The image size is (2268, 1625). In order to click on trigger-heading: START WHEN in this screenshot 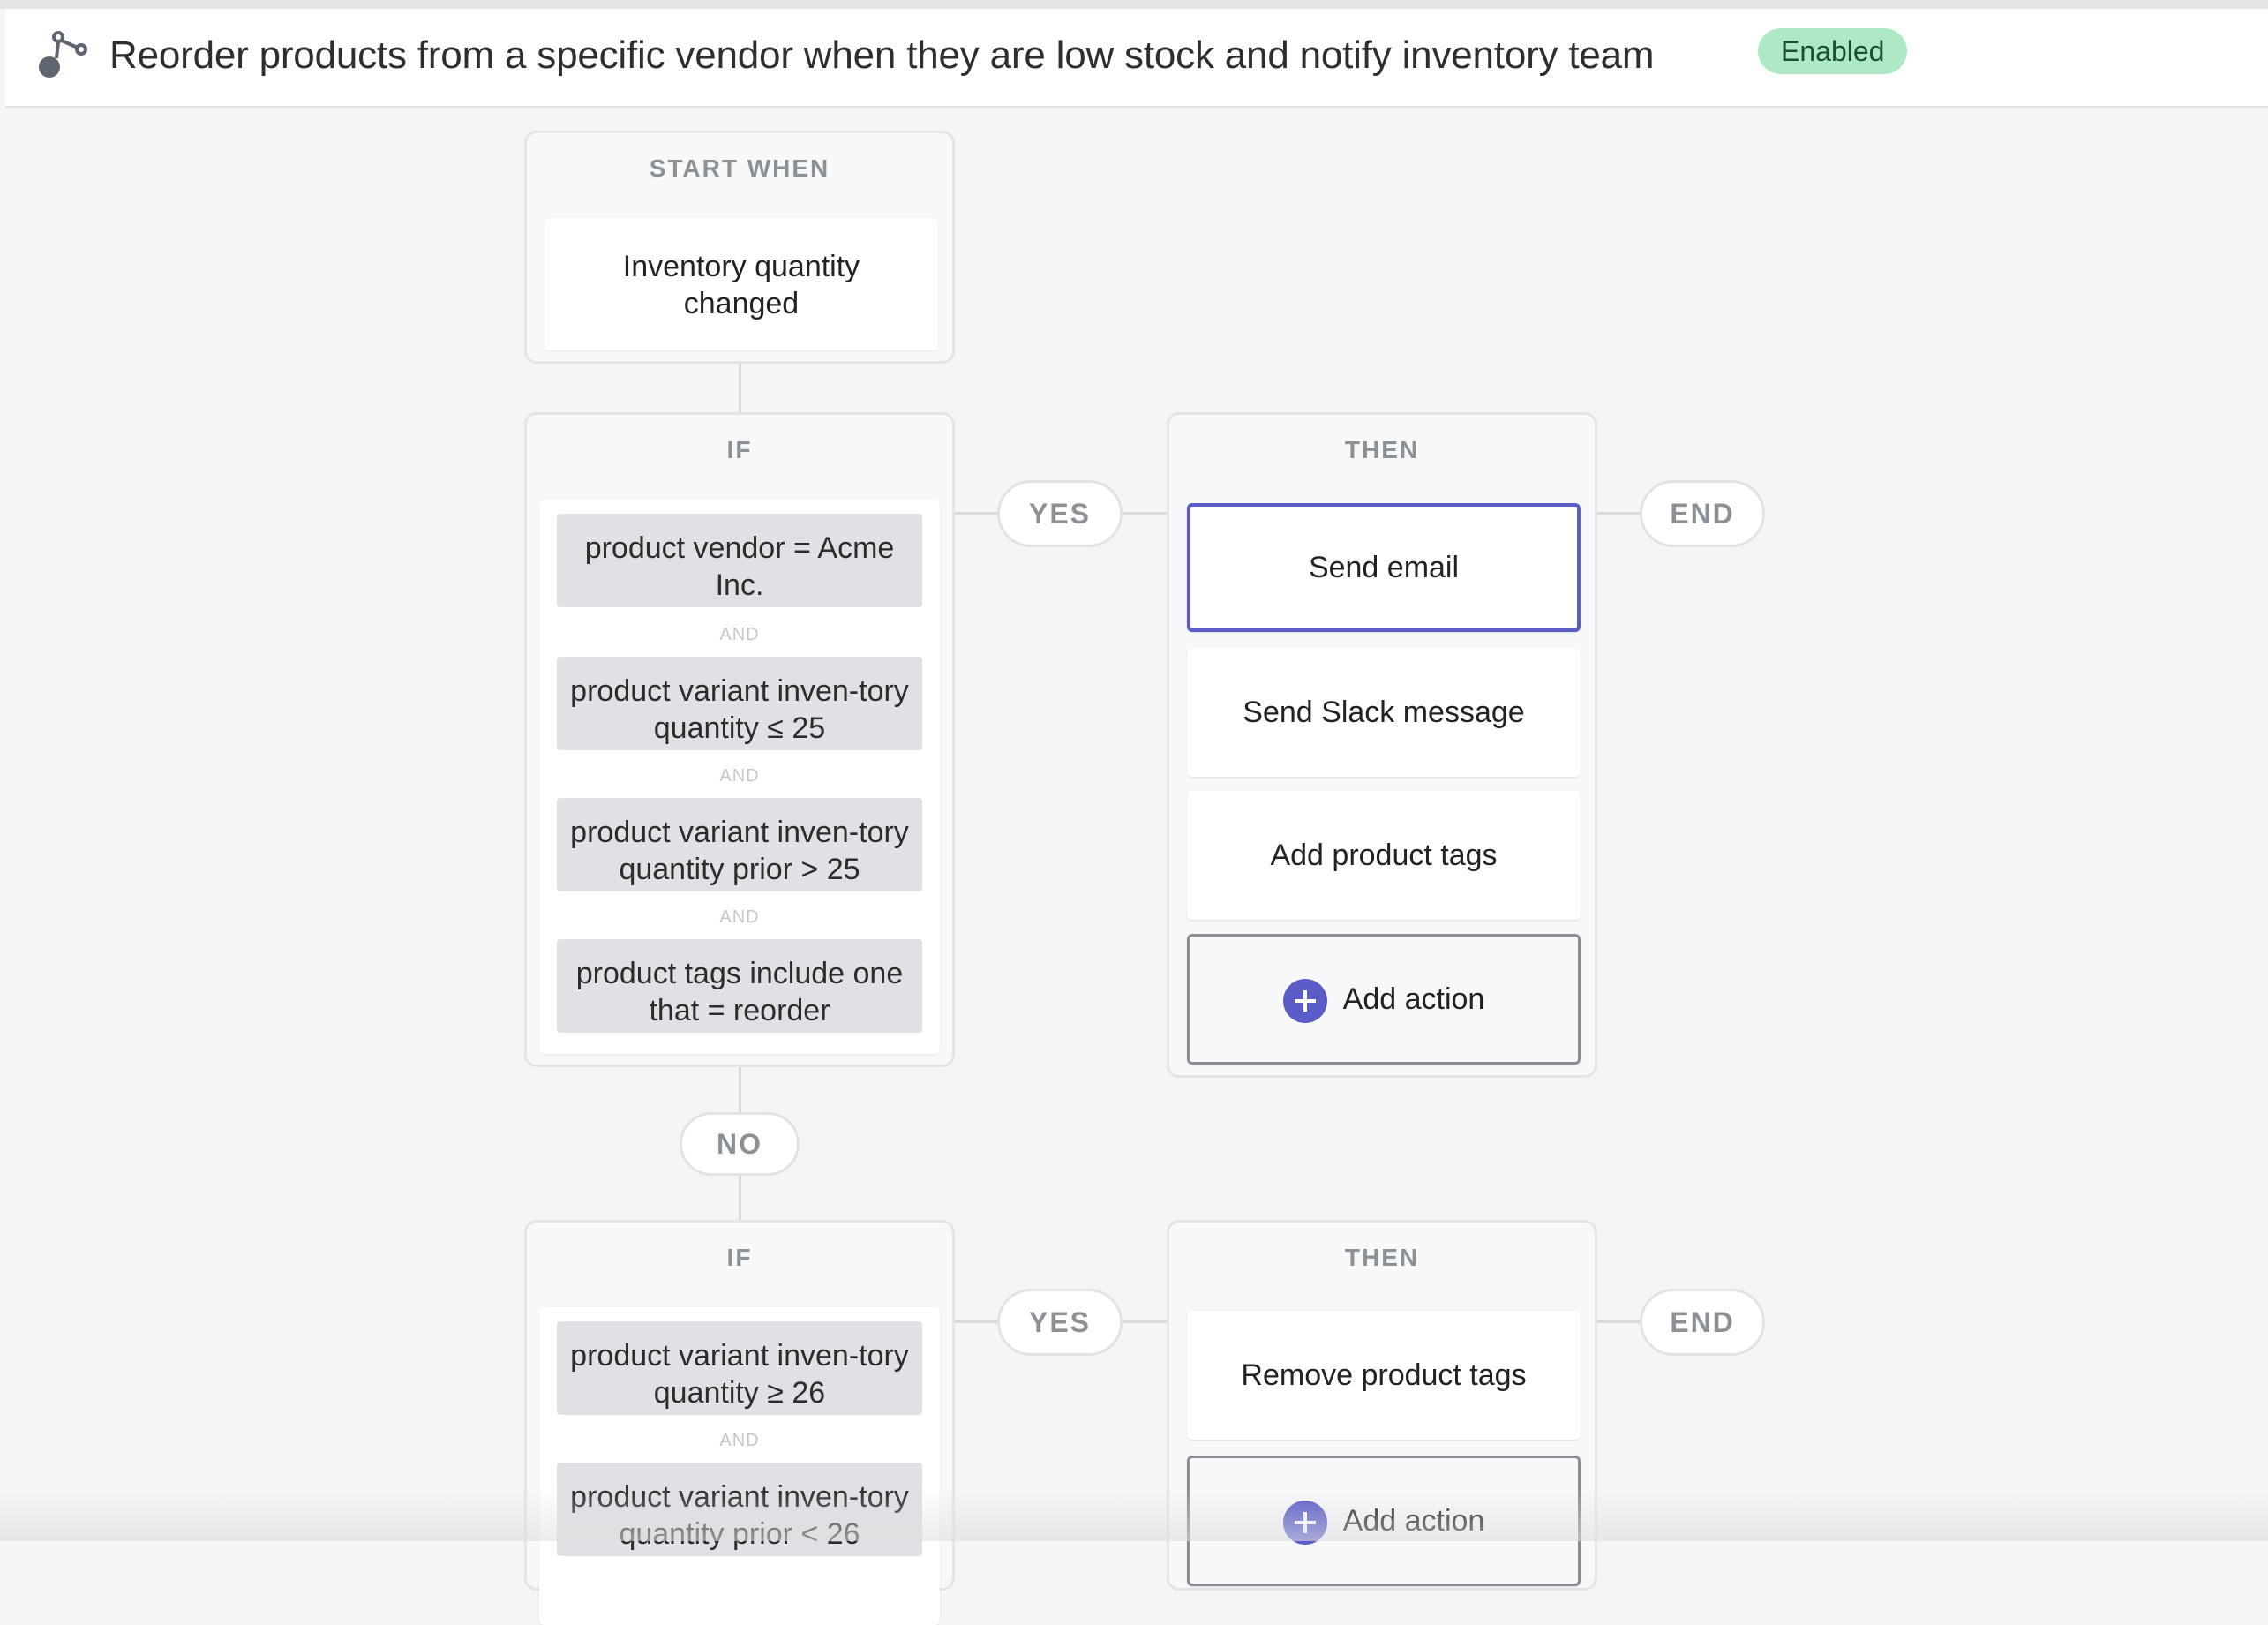, I will do `click(739, 168)`.